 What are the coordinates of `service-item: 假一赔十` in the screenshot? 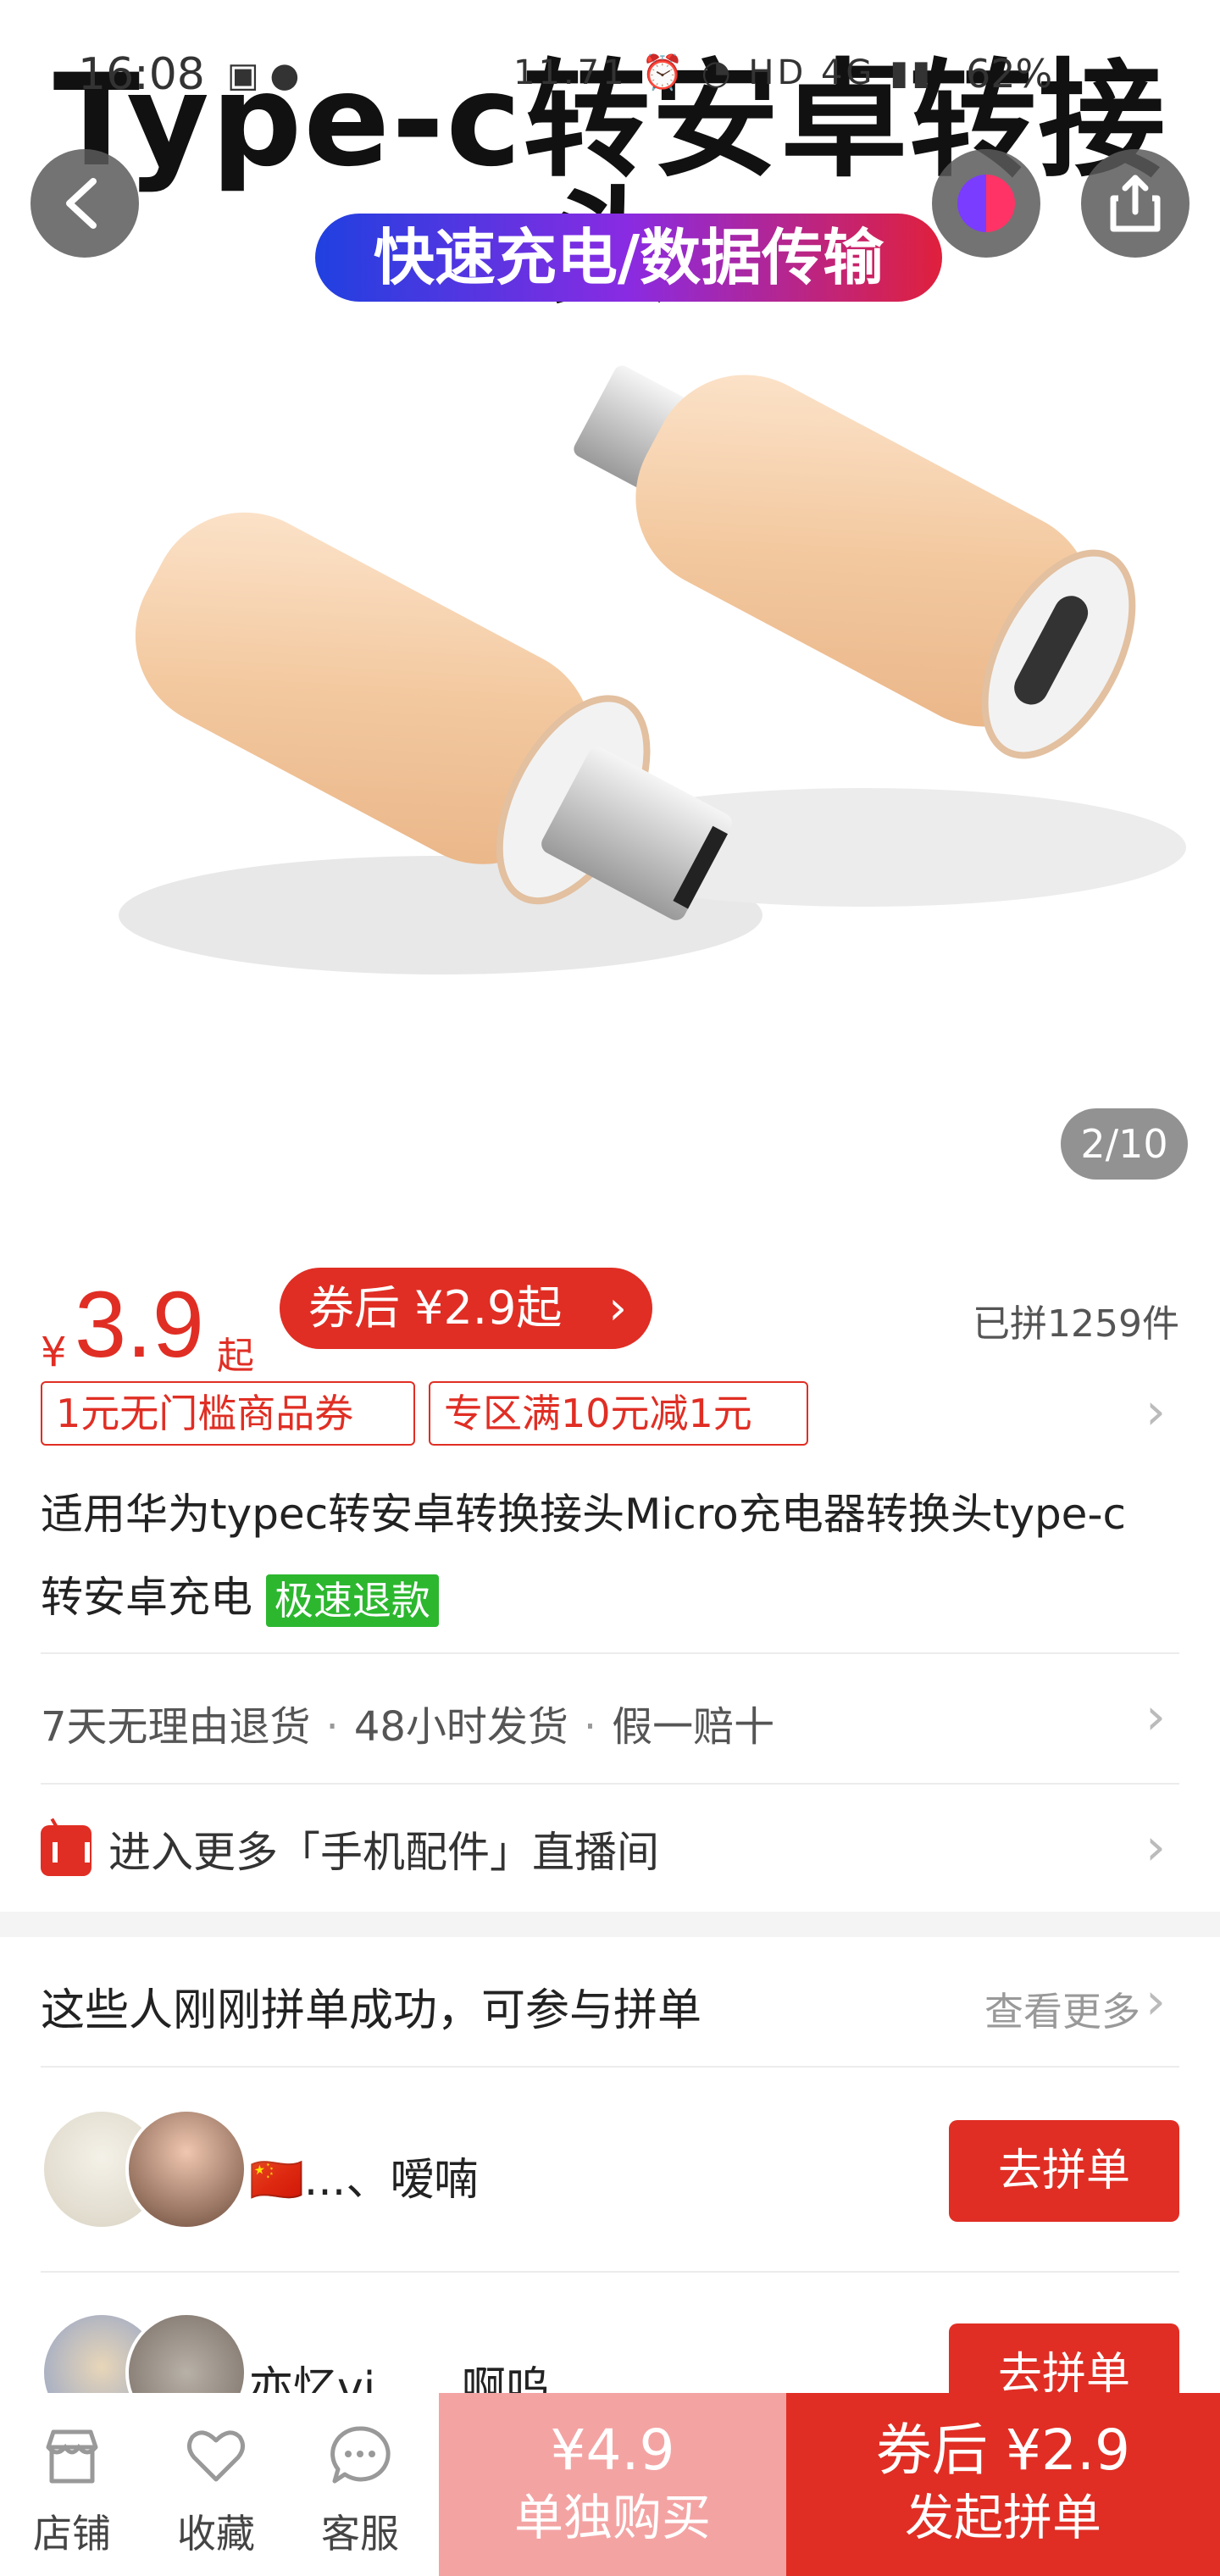 It's located at (693, 1727).